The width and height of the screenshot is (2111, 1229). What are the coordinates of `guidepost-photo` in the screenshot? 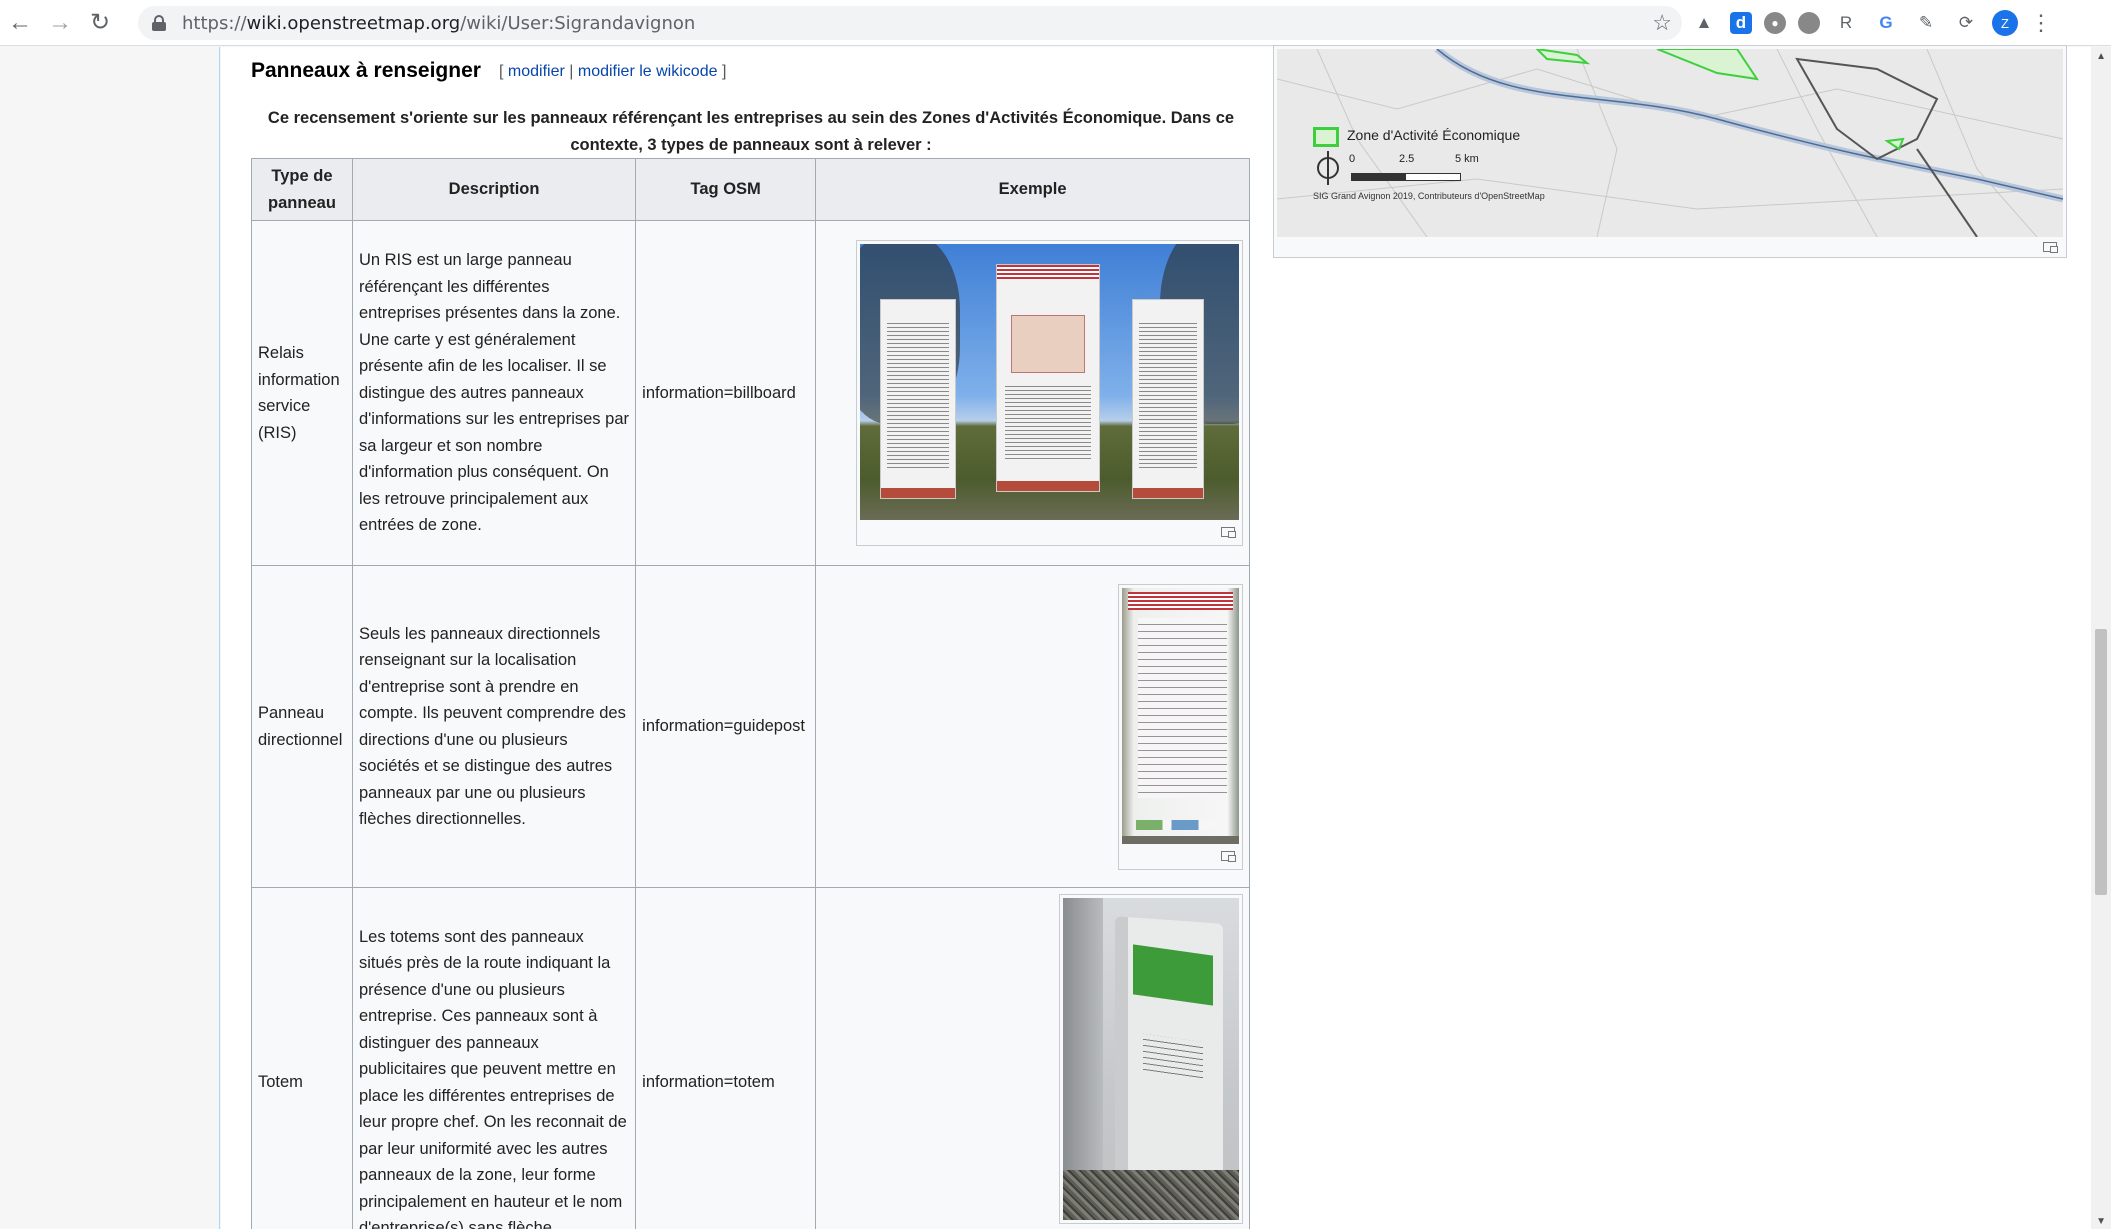 It's located at (1180, 715).